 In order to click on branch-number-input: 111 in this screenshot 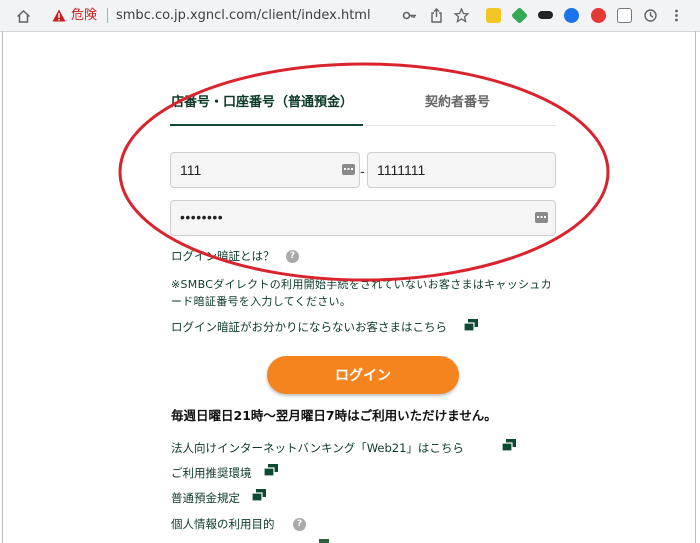, I will do `click(265, 170)`.